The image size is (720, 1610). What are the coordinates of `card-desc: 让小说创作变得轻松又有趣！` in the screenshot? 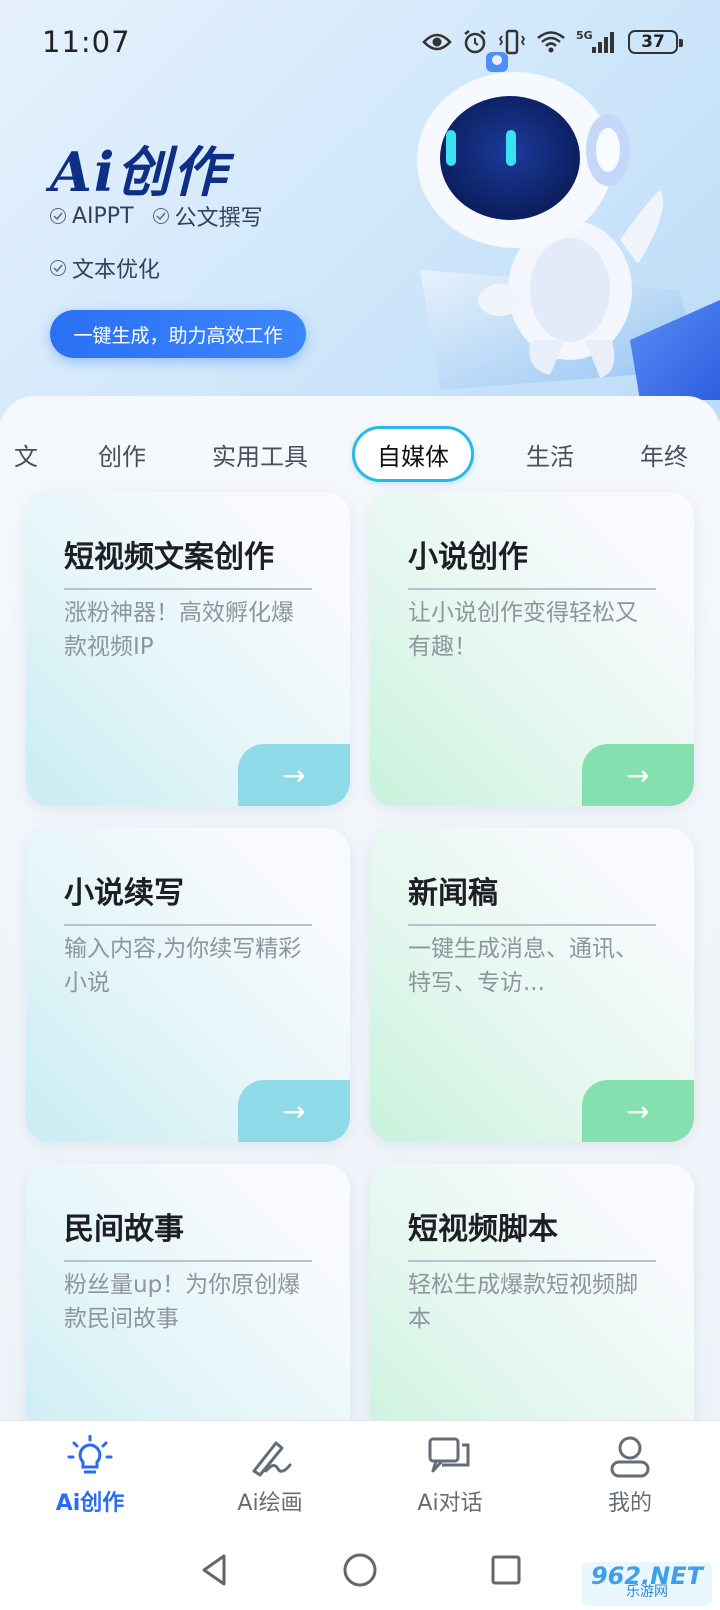 It's located at (523, 630).